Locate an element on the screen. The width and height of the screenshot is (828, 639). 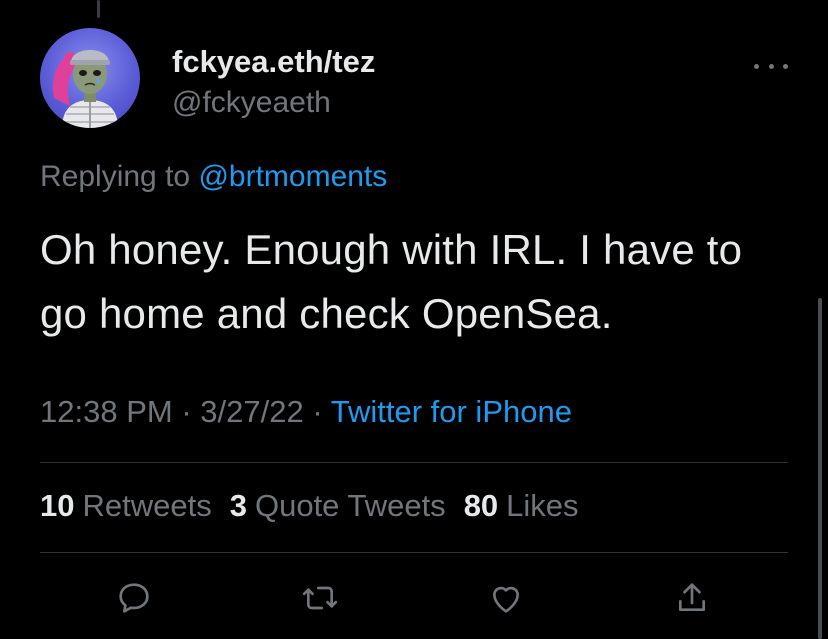
replying-to-line: Replying to @brtmoments is located at coordinates (213, 177).